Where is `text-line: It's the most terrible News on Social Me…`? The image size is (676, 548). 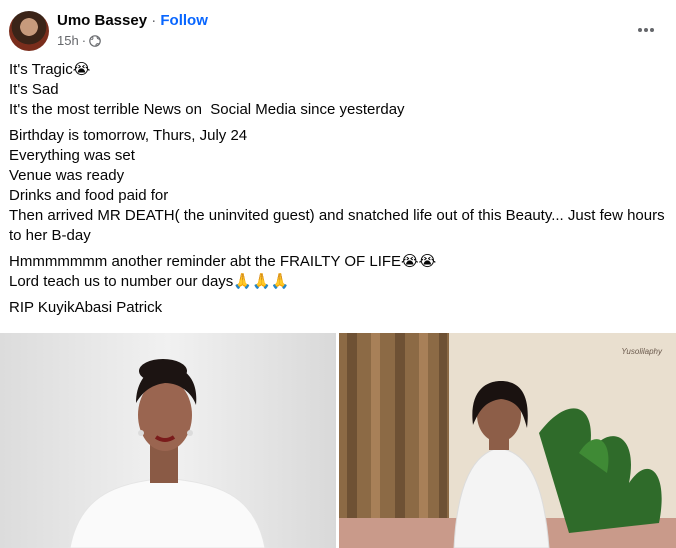
text-line: It's the most terrible News on Social Me… is located at coordinates (207, 109).